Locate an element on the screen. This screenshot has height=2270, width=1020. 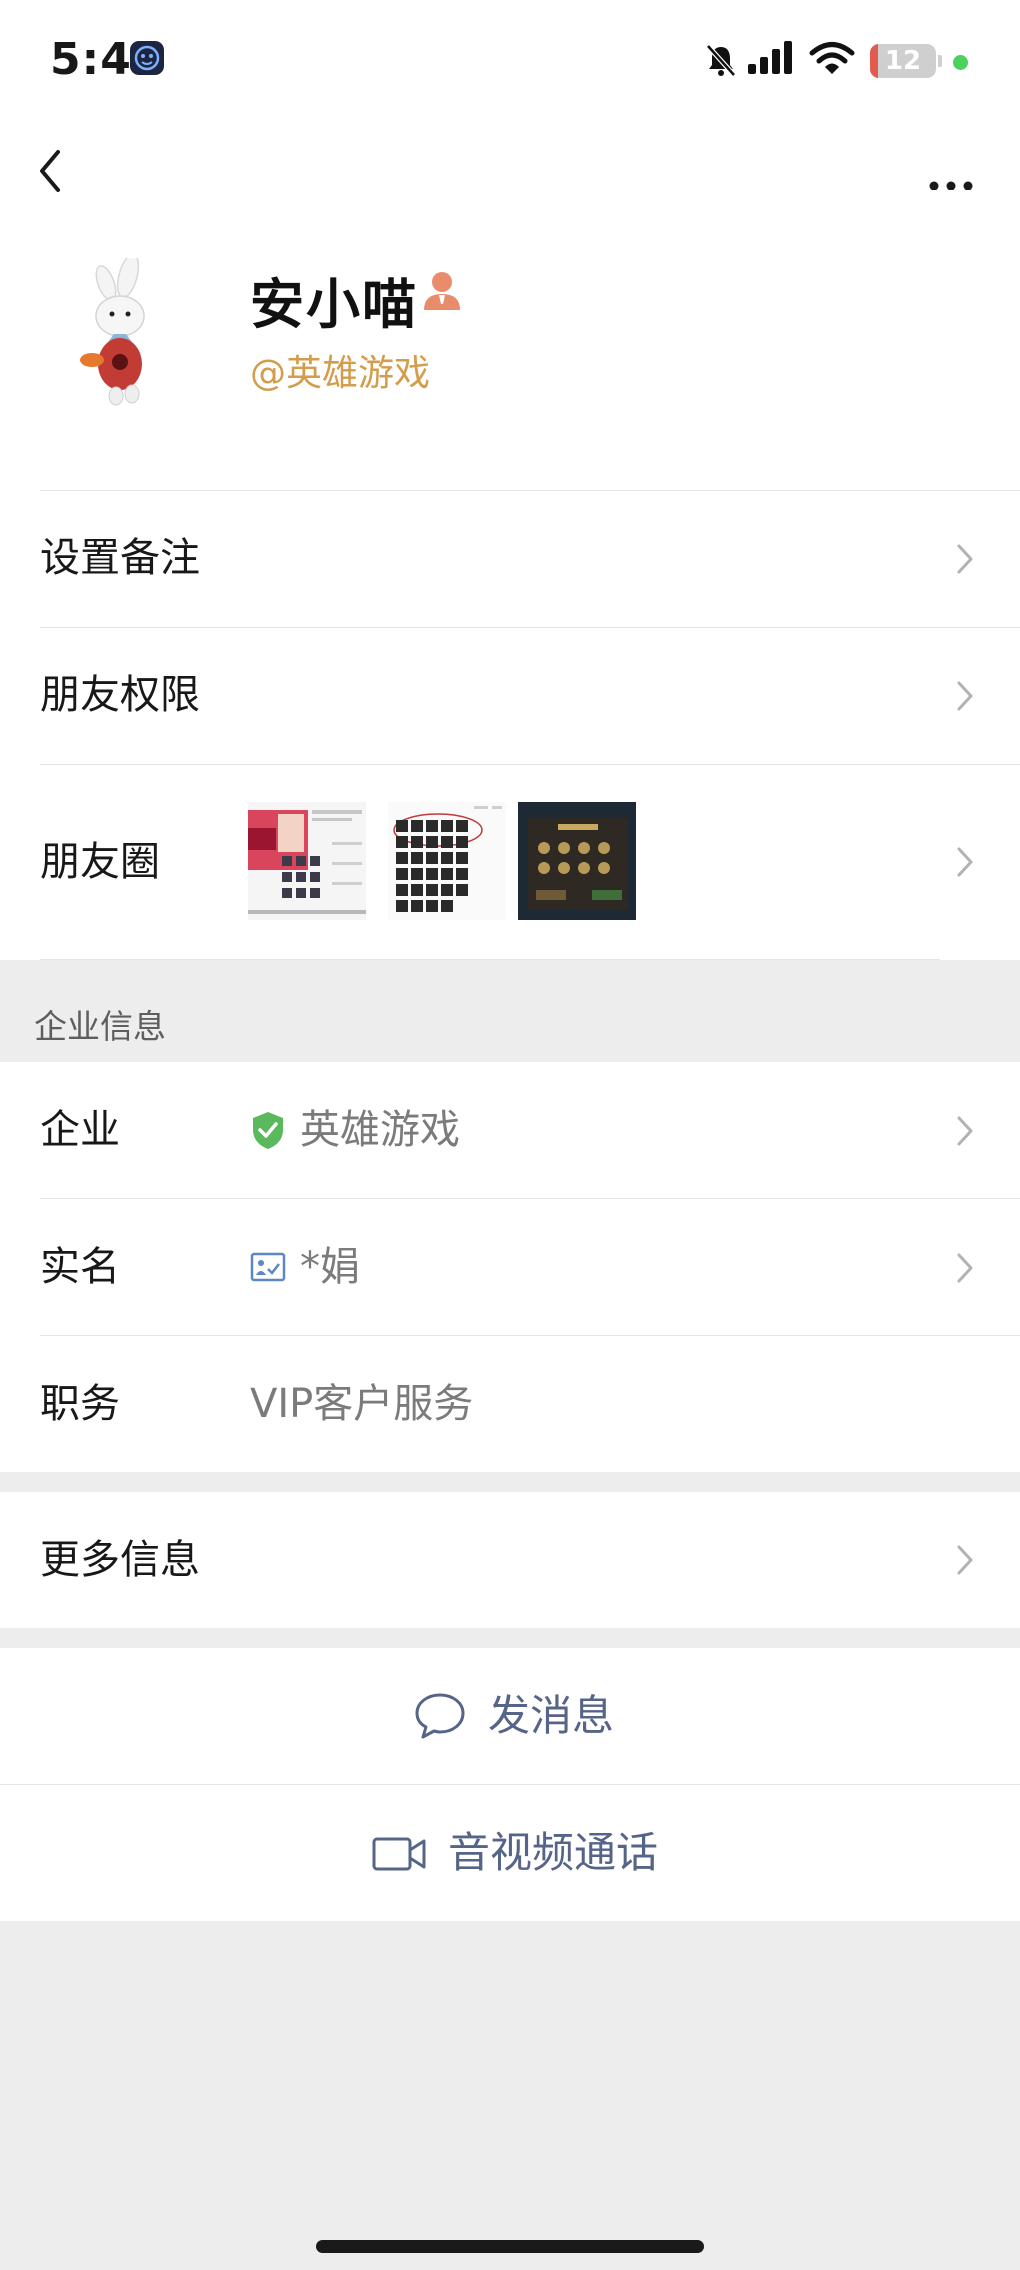
friend-permissions-label: 朋友权限 is located at coordinates (120, 695).